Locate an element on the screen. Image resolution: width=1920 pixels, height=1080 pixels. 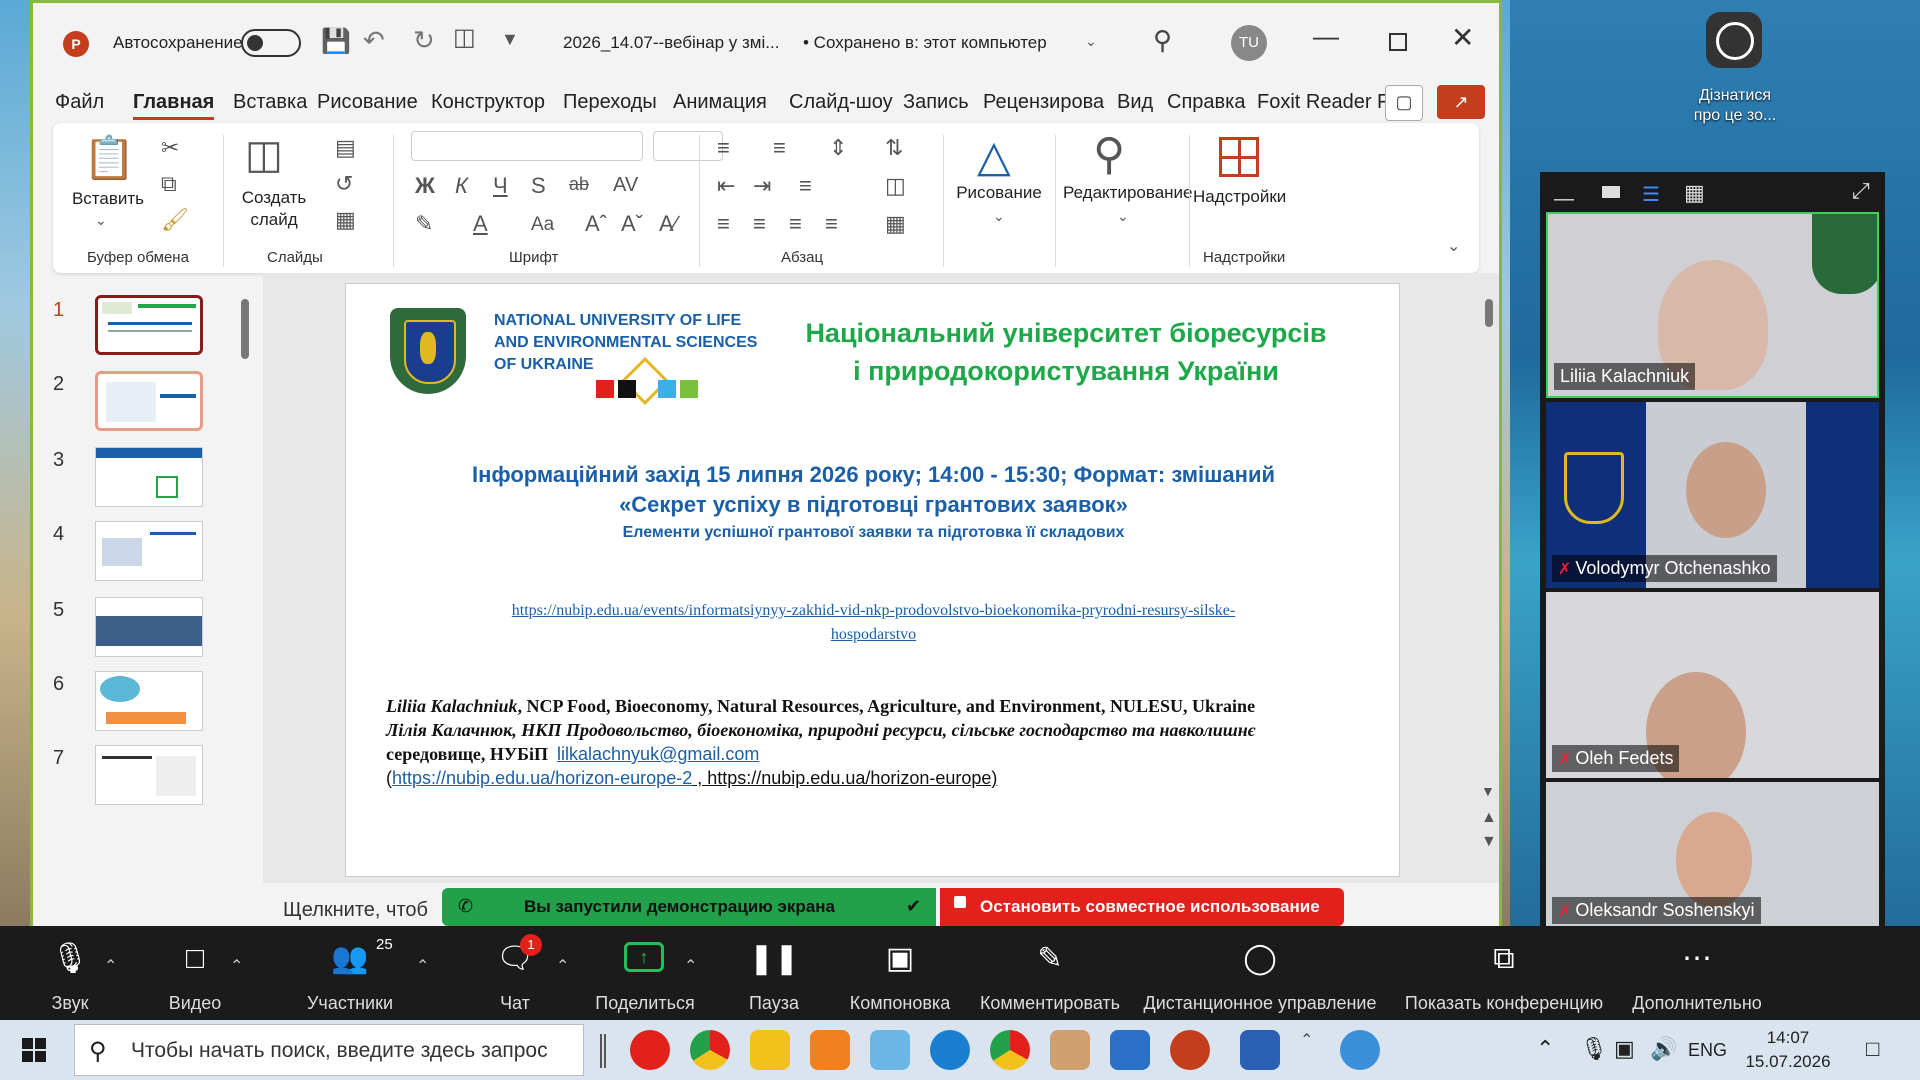
share-icon: ↗ is located at coordinates (1461, 102).